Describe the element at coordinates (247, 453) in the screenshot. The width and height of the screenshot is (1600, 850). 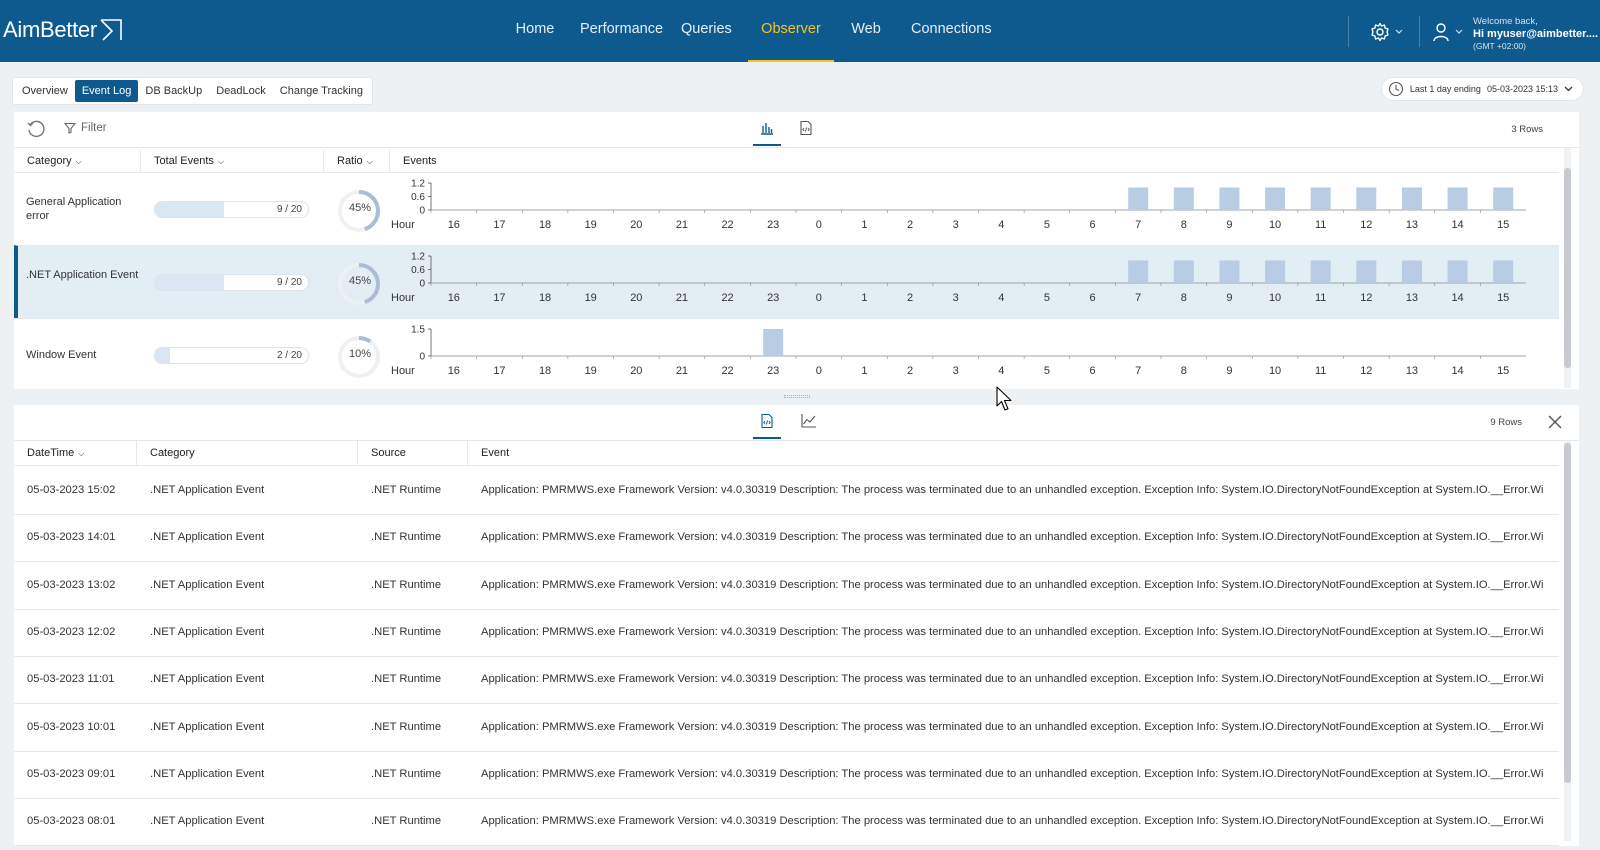
I see `column-header-category: Category` at that location.